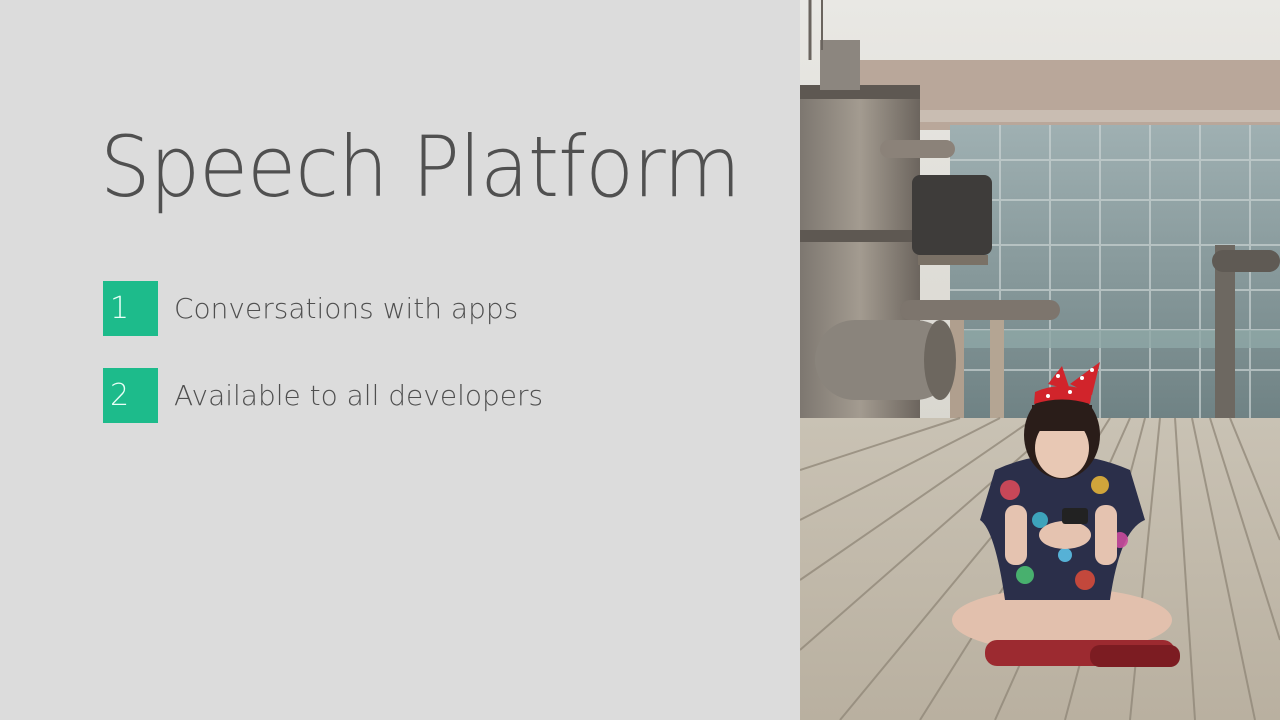 This screenshot has width=1280, height=720. I want to click on list-number-badge: 1, so click(130, 308).